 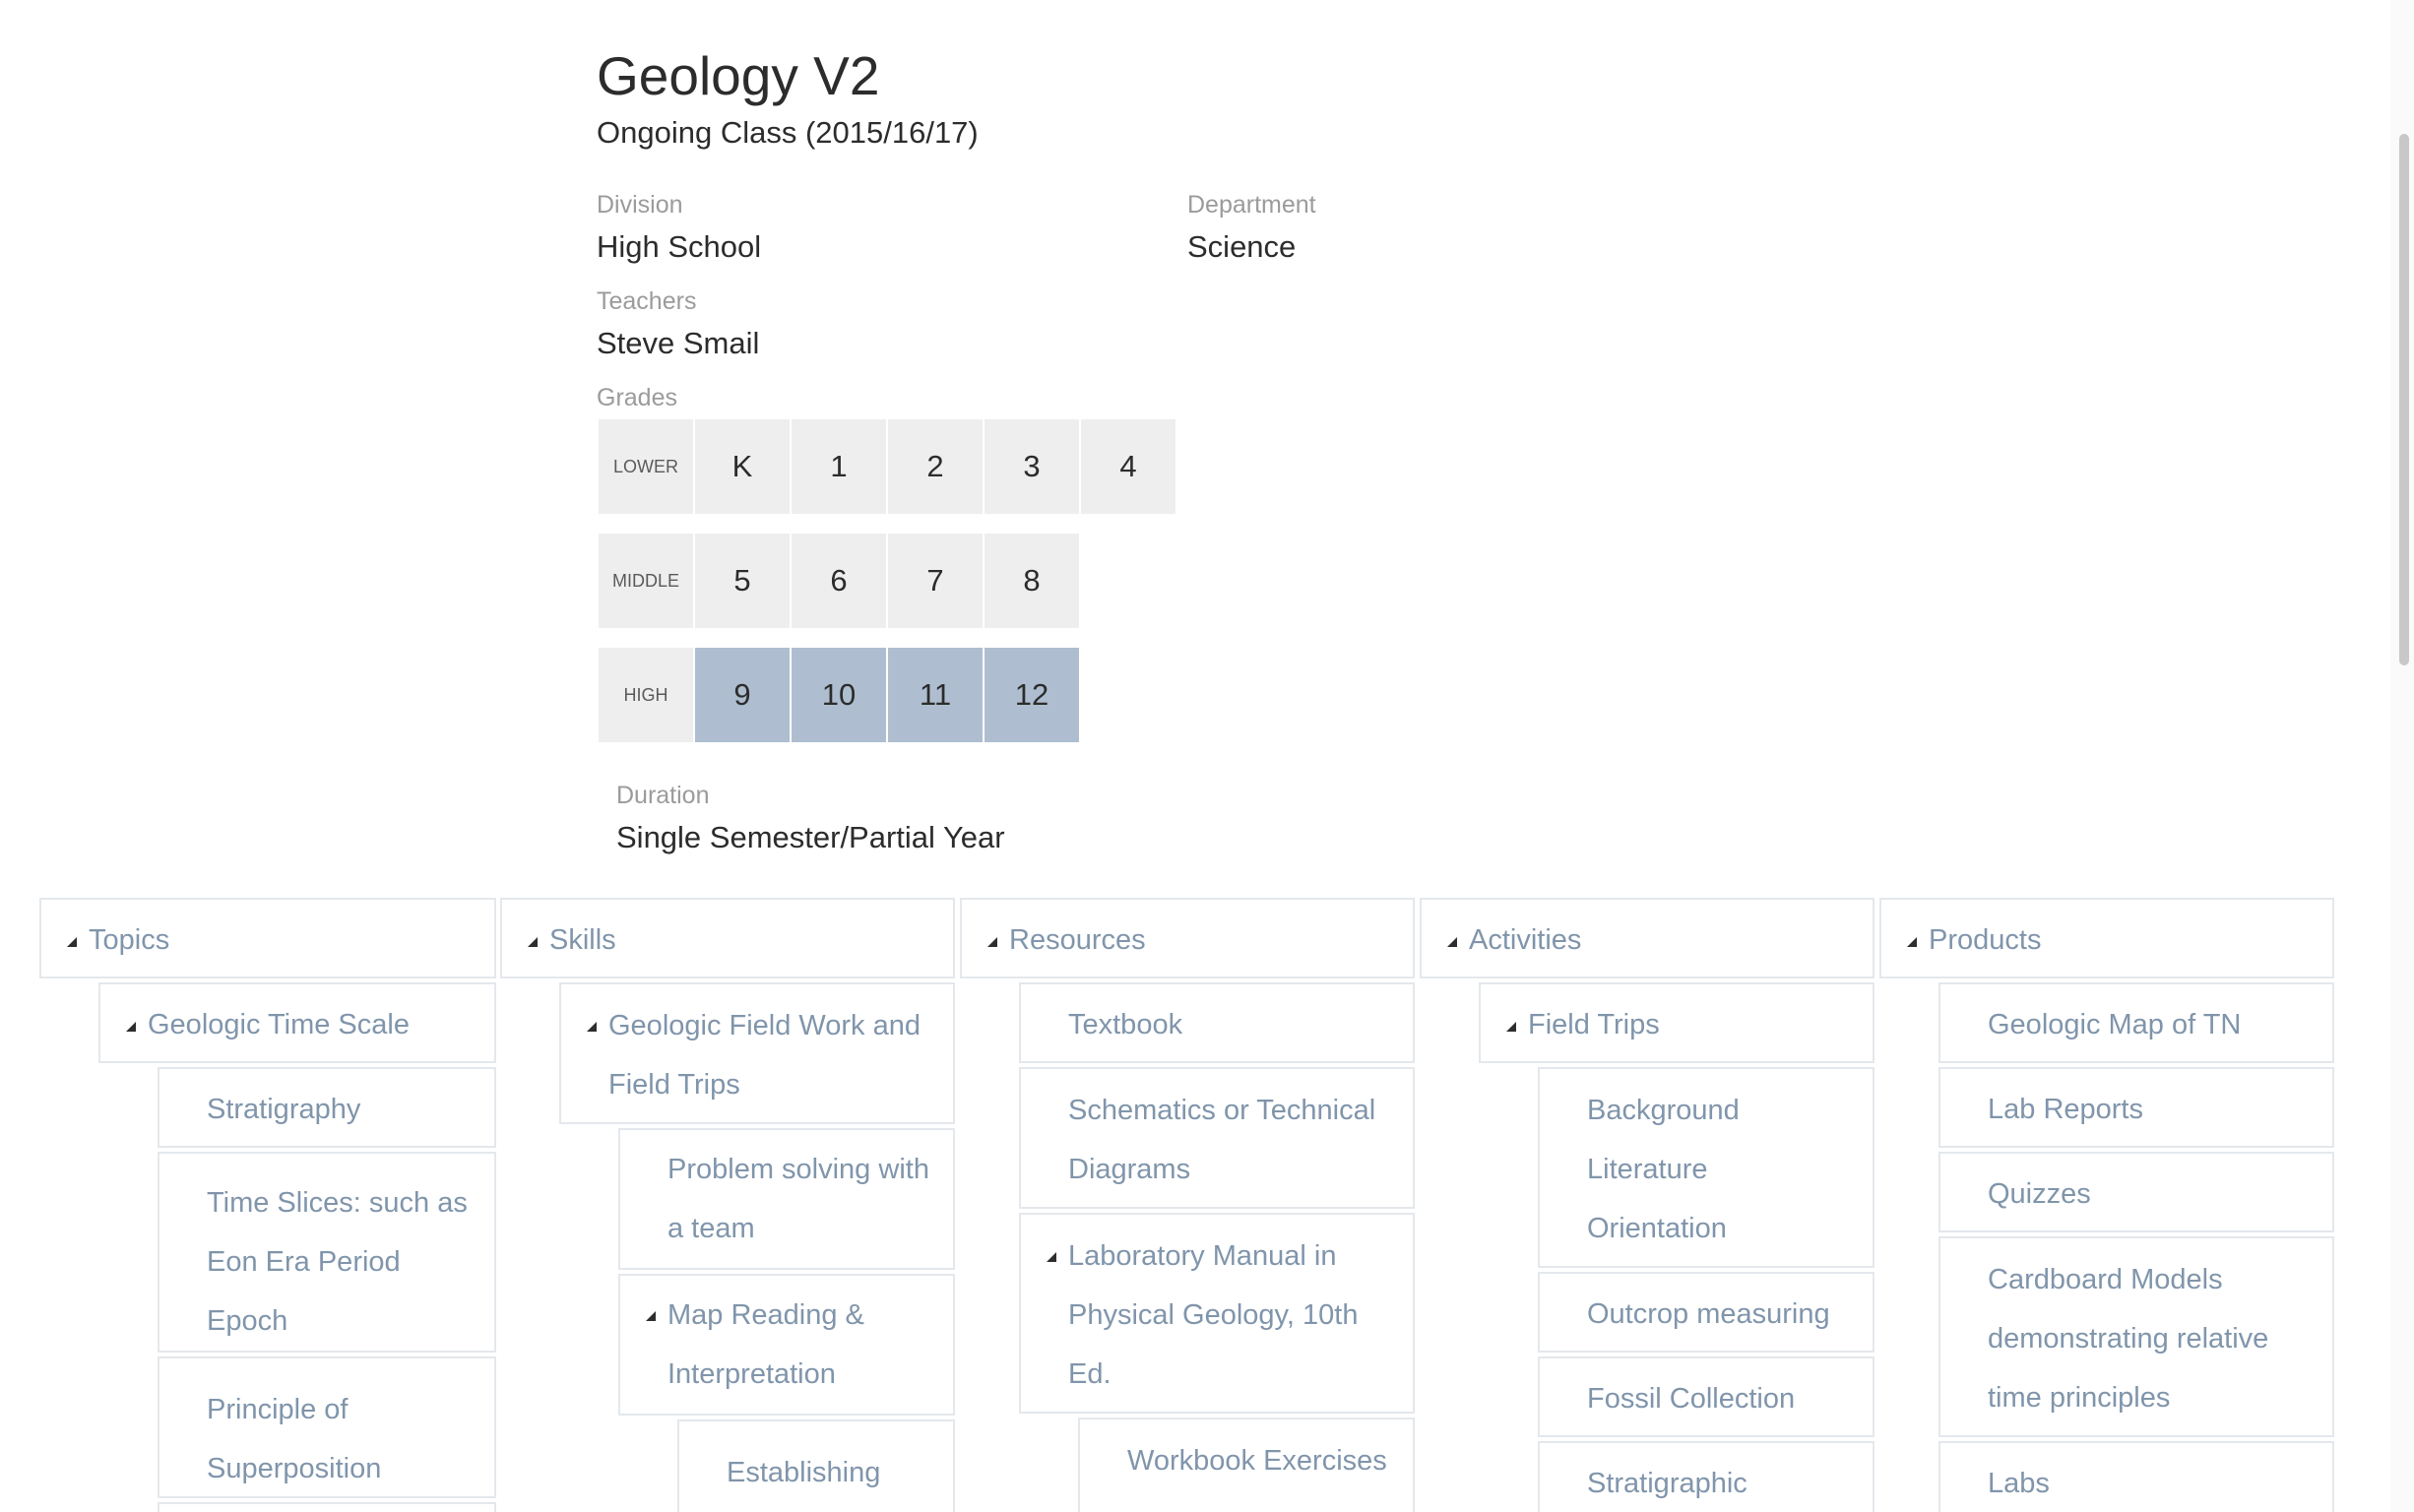 What do you see at coordinates (738, 75) in the screenshot?
I see `course-title: Geology V2` at bounding box center [738, 75].